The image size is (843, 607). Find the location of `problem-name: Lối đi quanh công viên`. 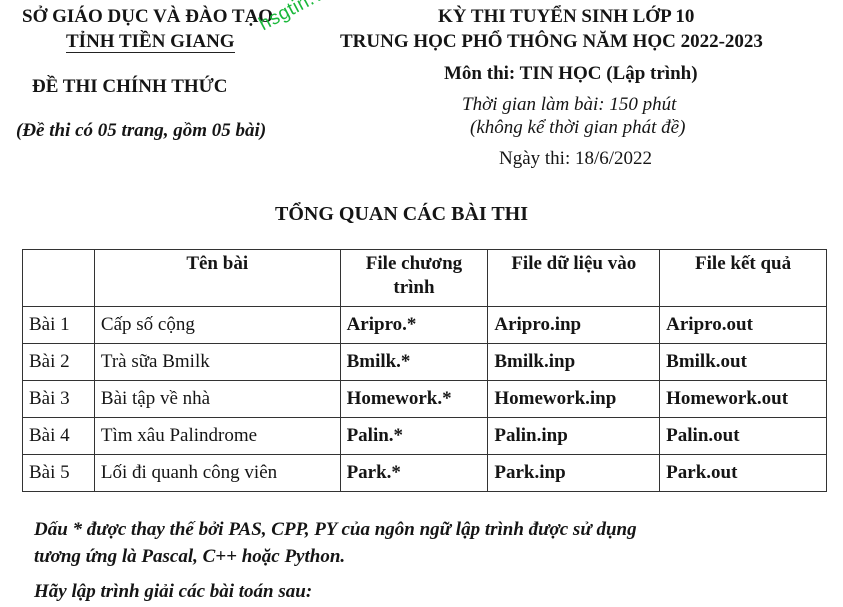

problem-name: Lối đi quanh công viên is located at coordinates (217, 473).